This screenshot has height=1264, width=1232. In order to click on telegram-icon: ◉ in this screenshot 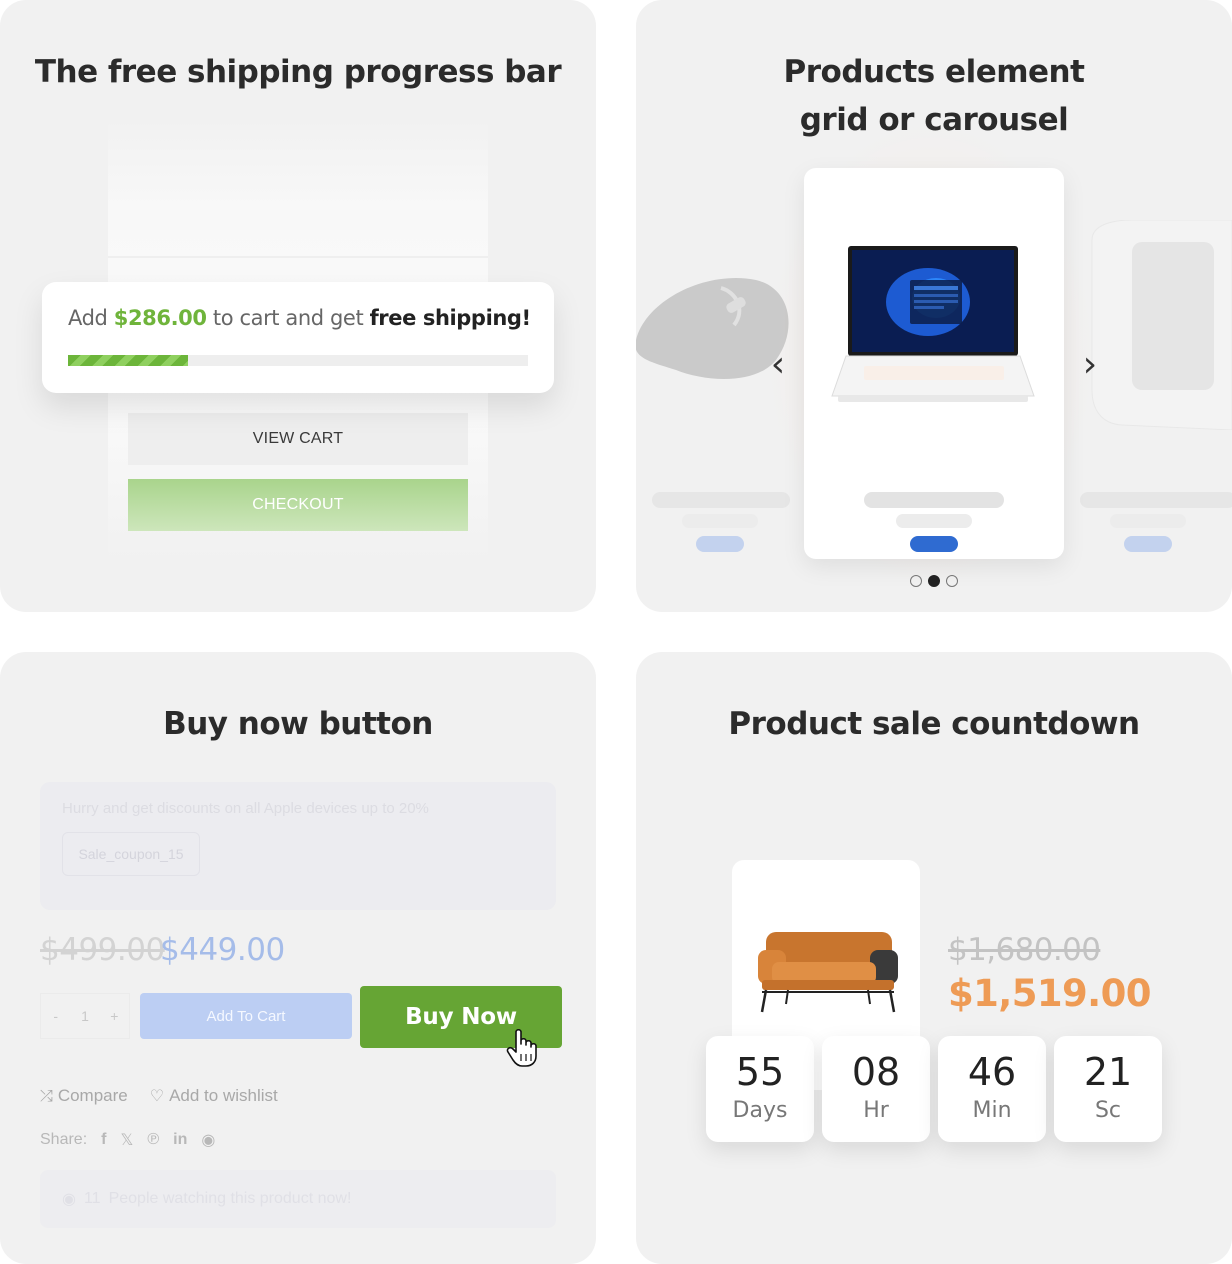, I will do `click(208, 1140)`.